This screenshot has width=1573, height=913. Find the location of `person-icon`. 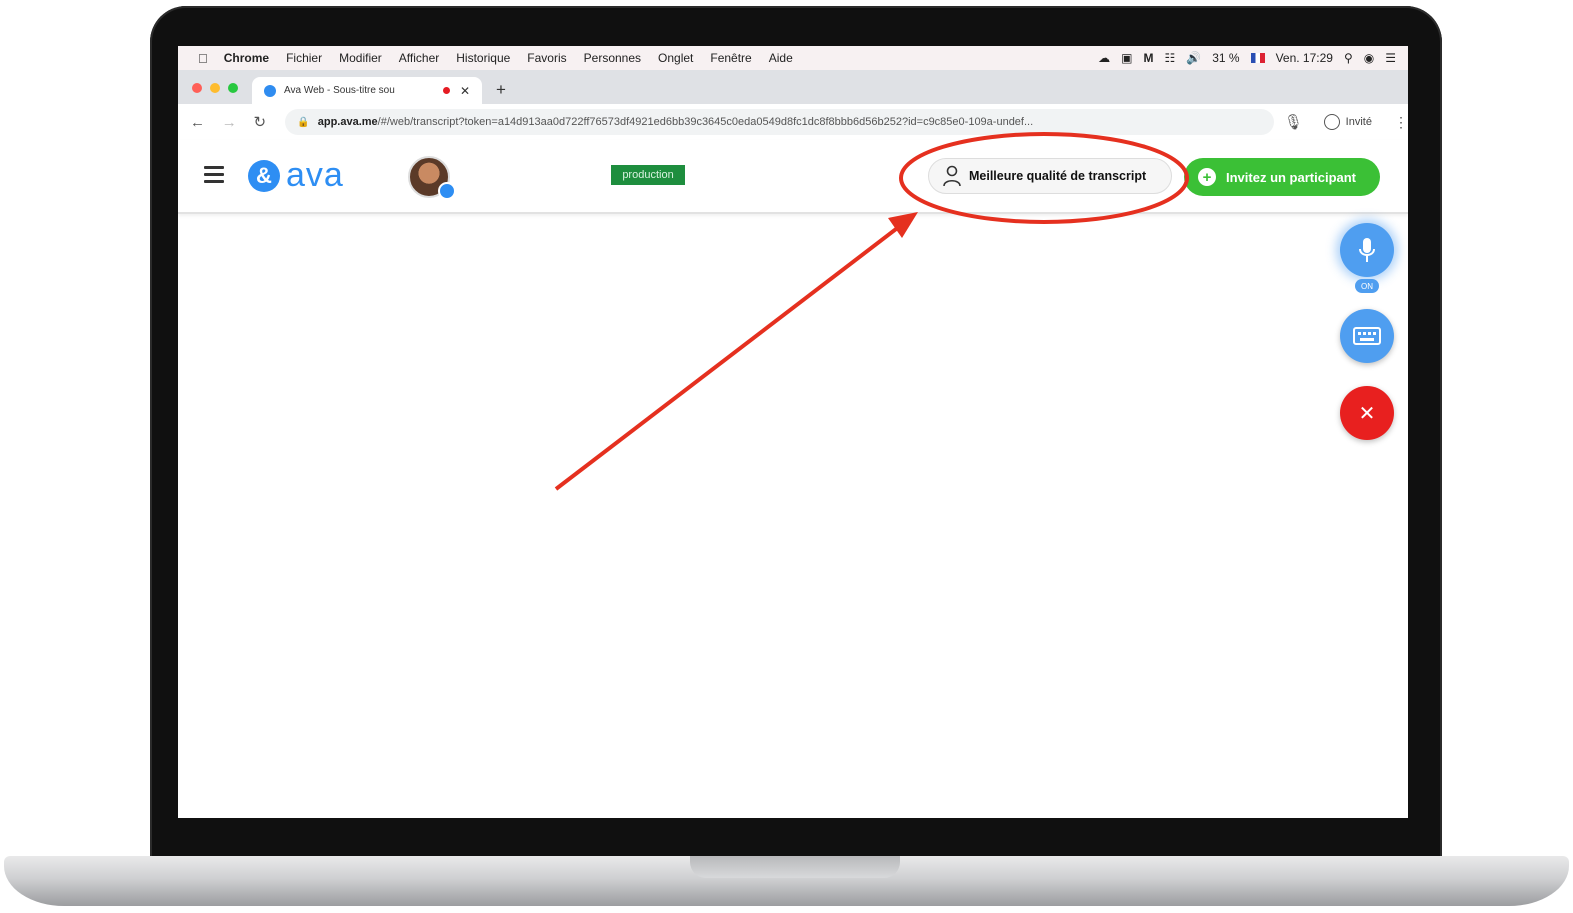

person-icon is located at coordinates (952, 176).